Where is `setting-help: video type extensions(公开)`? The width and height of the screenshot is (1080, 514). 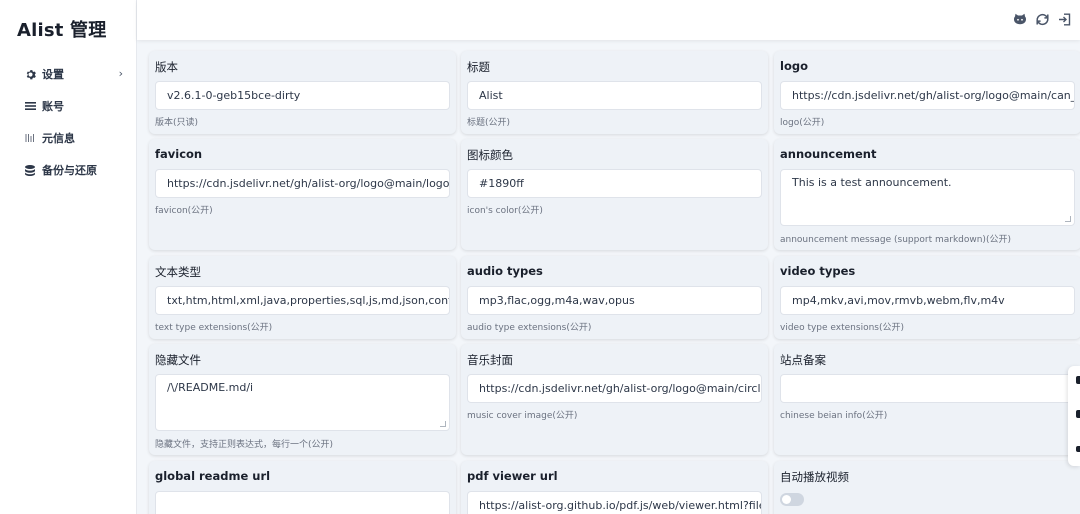
setting-help: video type extensions(公开) is located at coordinates (842, 328).